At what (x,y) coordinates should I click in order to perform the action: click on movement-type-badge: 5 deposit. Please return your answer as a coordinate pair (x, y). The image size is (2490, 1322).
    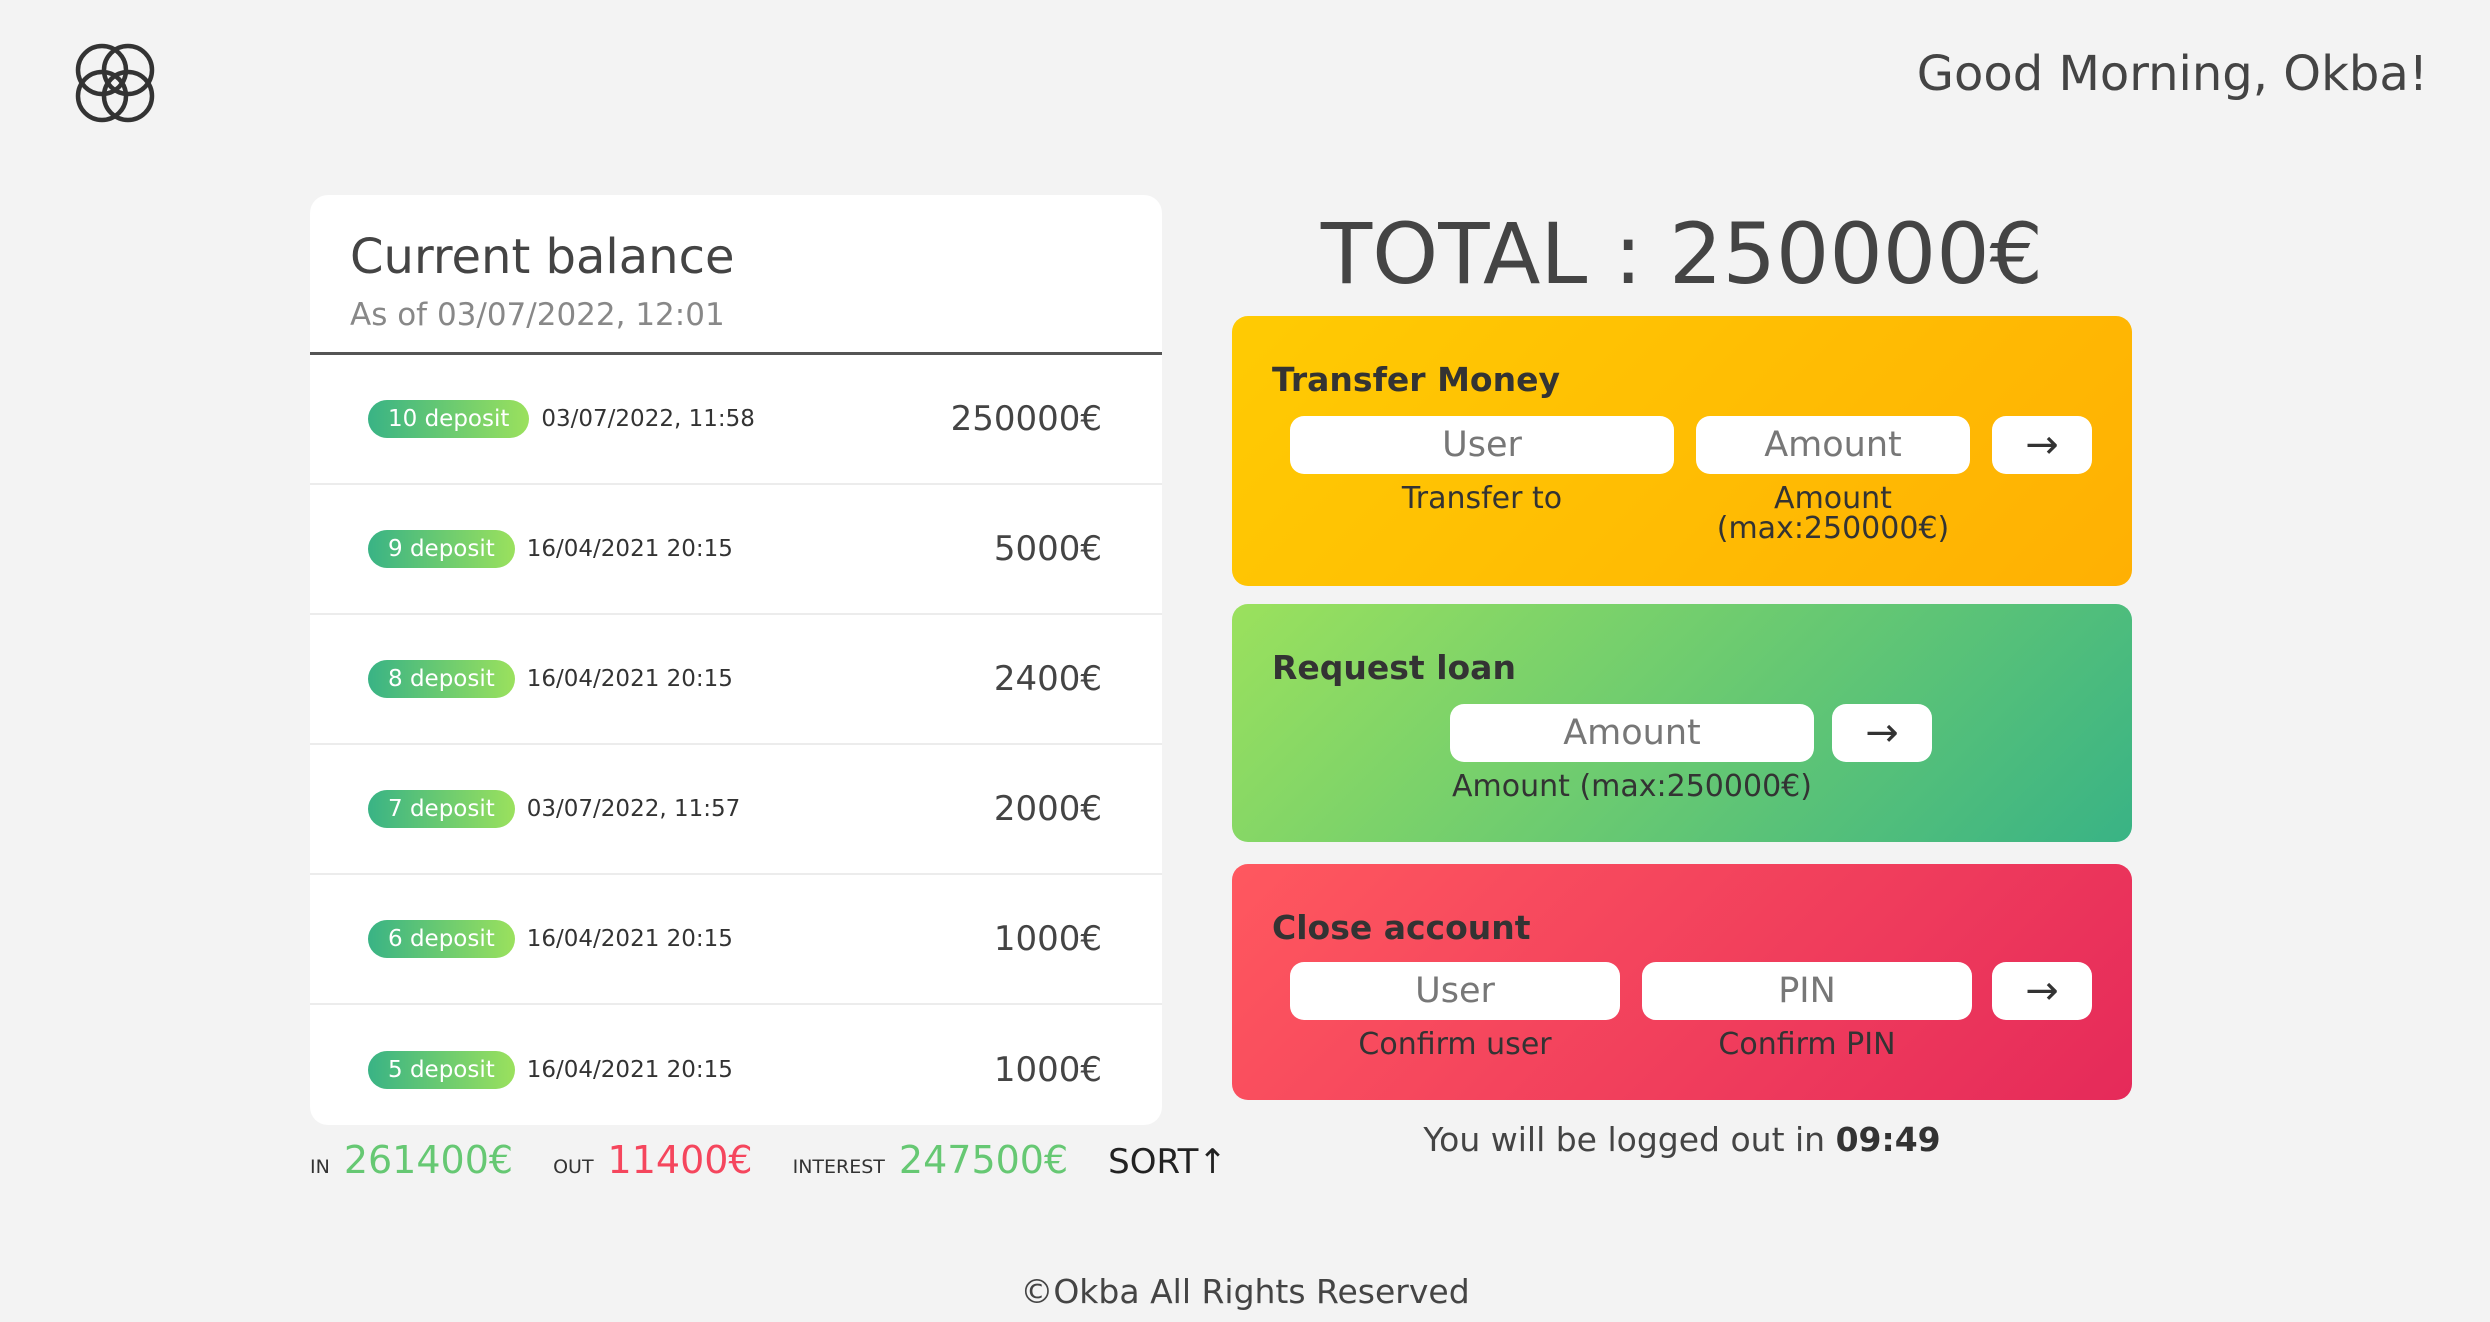
    Looking at the image, I should click on (441, 1070).